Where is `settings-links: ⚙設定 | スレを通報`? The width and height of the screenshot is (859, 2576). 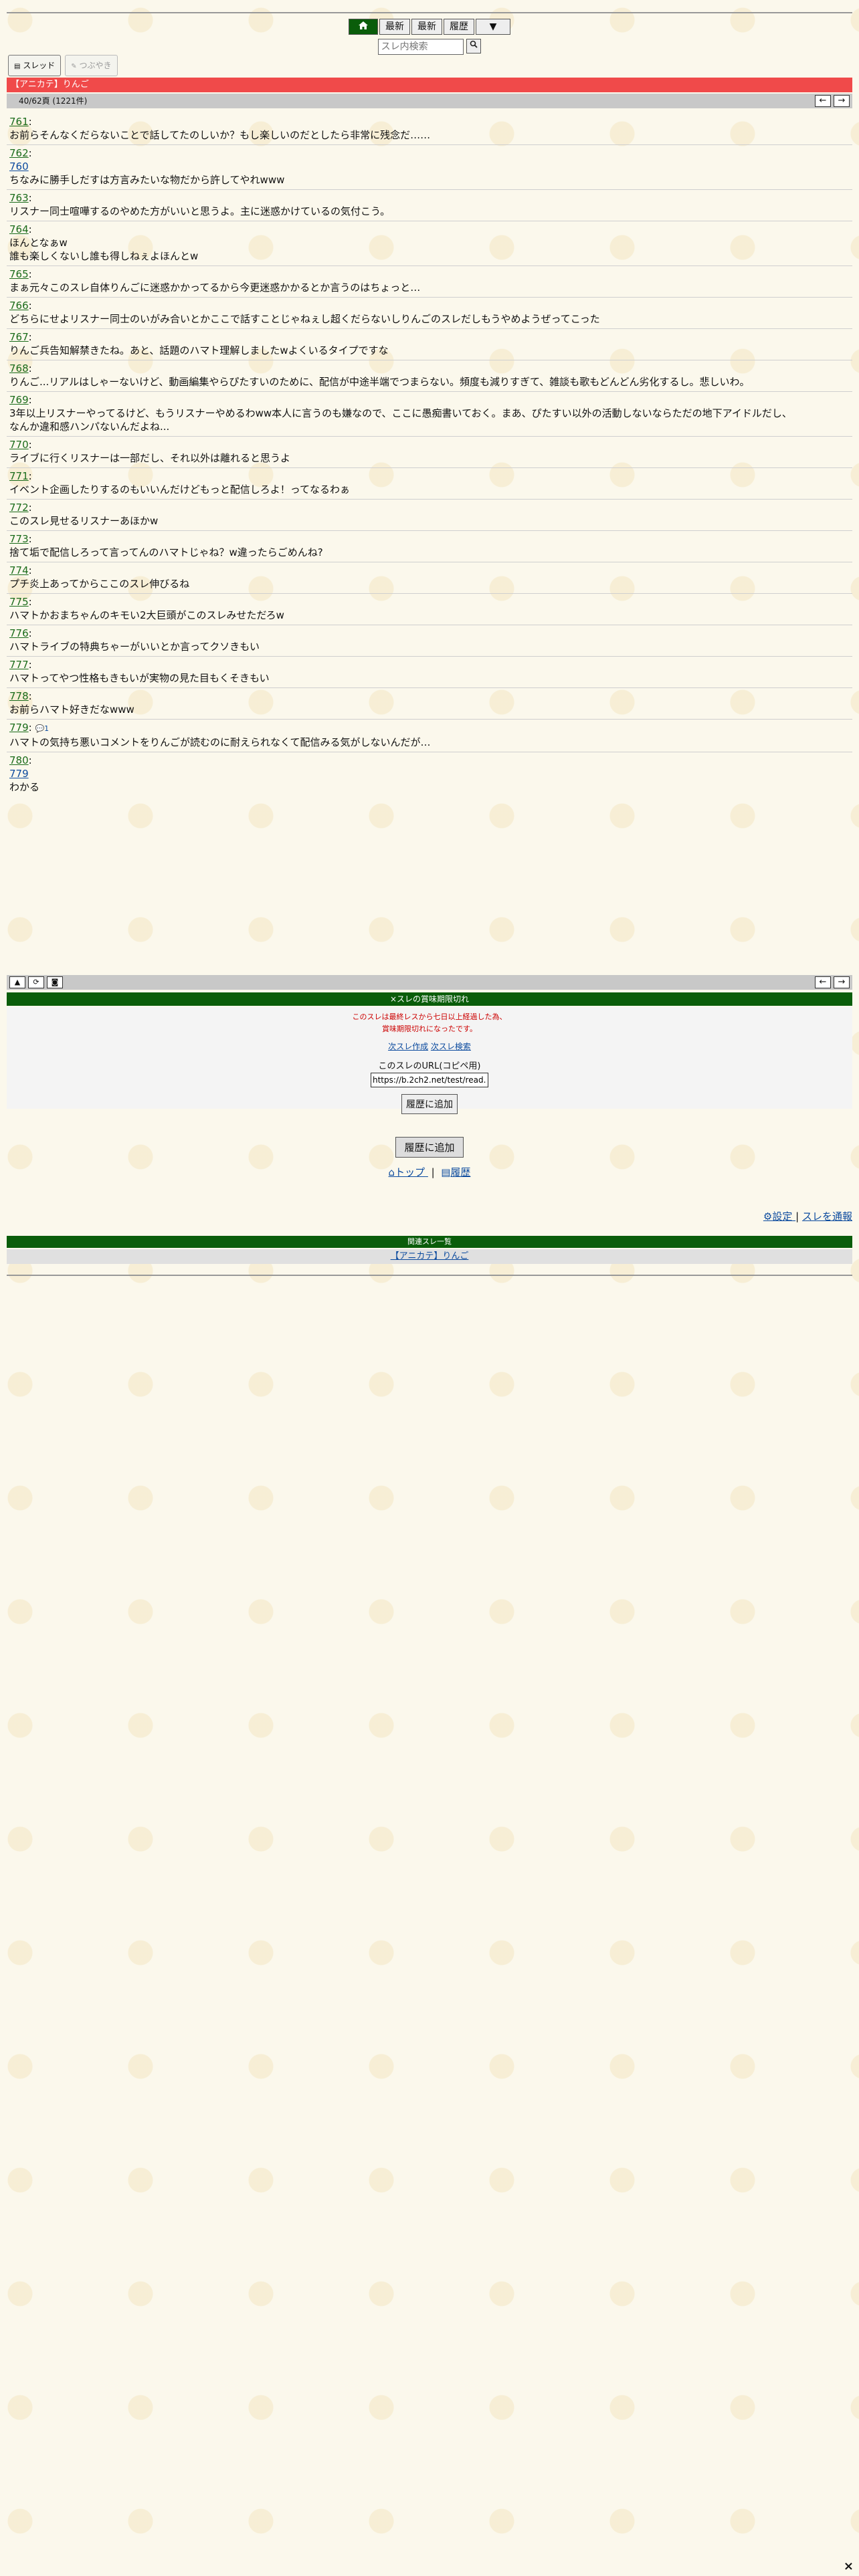 settings-links: ⚙設定 | スレを通報 is located at coordinates (808, 1216).